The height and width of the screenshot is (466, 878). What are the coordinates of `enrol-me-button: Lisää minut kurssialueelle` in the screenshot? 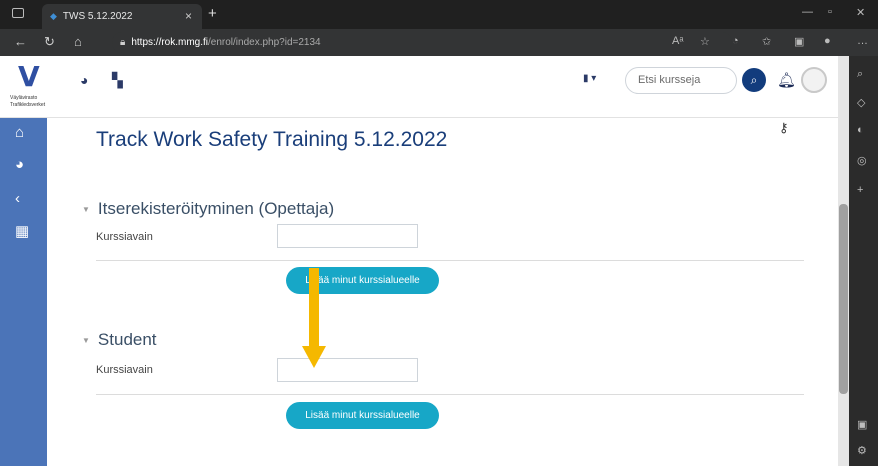 It's located at (362, 415).